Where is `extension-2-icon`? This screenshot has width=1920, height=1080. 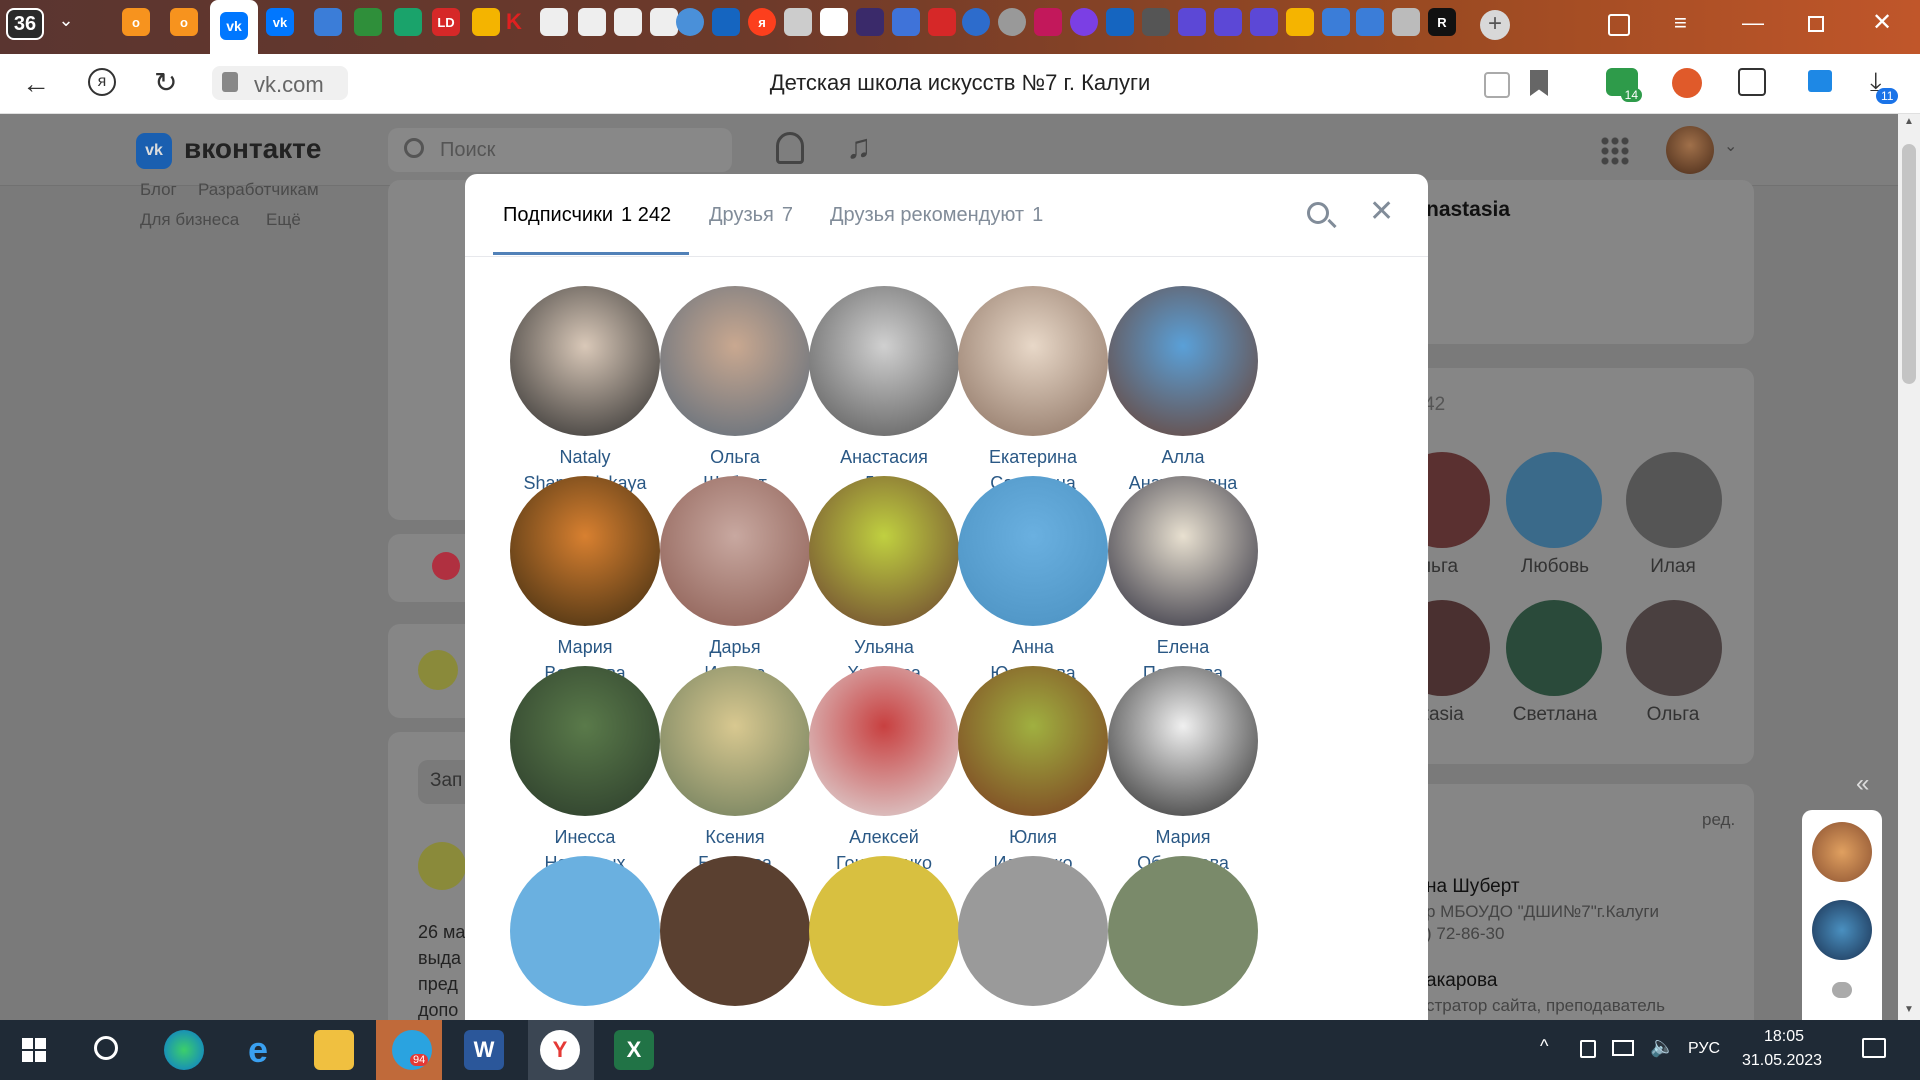 extension-2-icon is located at coordinates (1687, 83).